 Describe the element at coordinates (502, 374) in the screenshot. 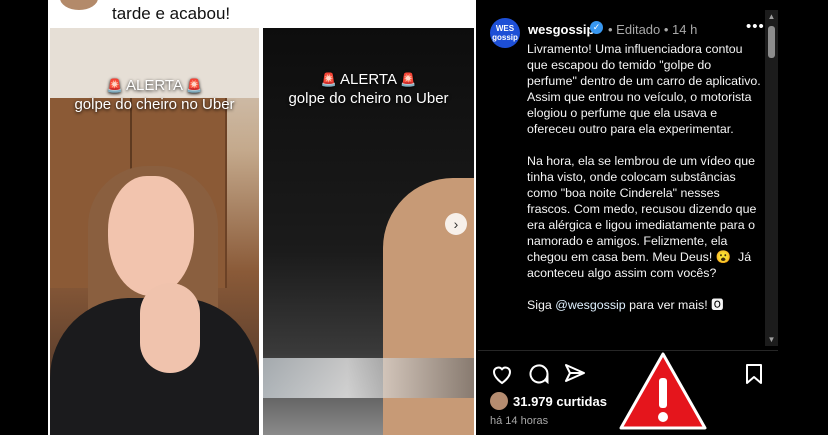

I see `heart-icon` at that location.